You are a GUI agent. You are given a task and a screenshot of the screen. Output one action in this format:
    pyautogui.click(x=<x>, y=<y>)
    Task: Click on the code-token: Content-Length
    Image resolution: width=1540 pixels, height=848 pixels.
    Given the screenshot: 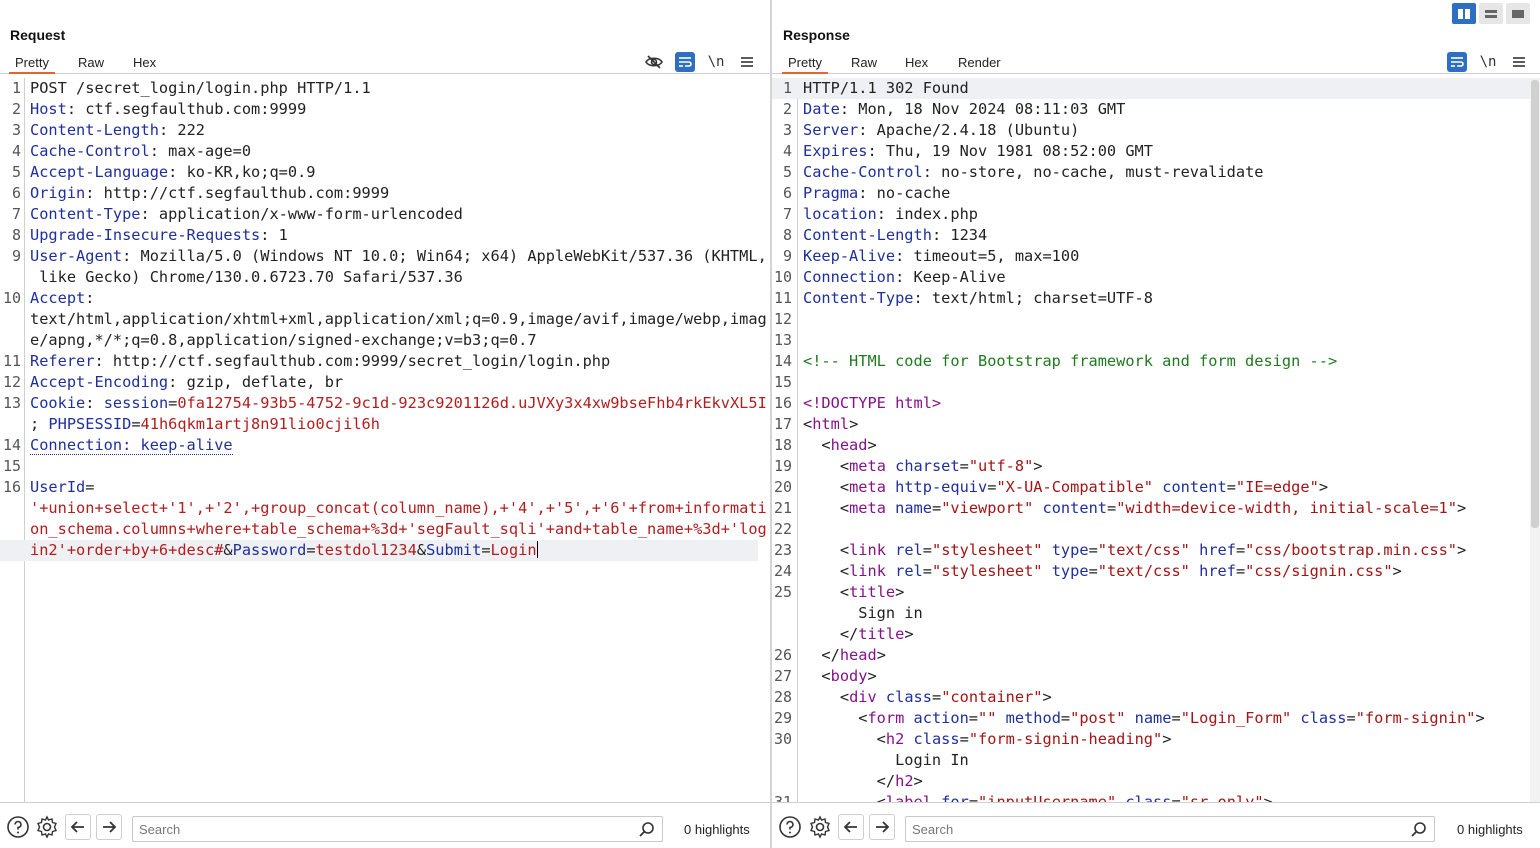 What is the action you would take?
    pyautogui.click(x=94, y=130)
    